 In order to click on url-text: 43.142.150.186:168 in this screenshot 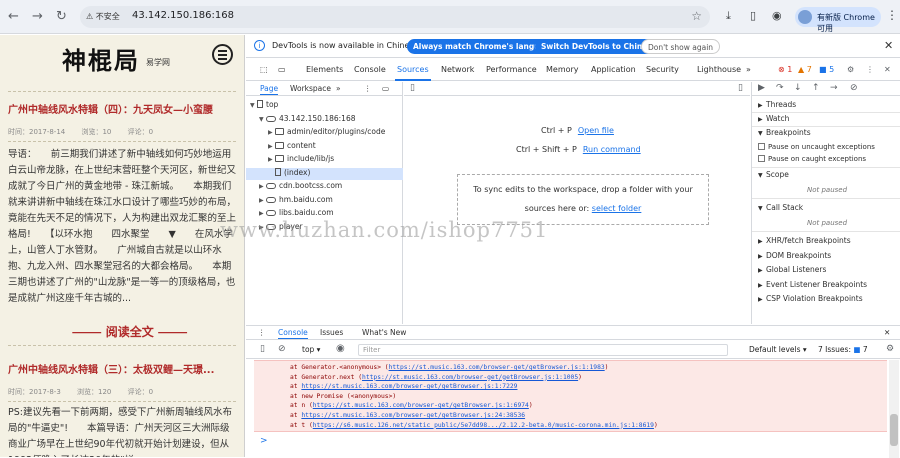, I will do `click(183, 15)`.